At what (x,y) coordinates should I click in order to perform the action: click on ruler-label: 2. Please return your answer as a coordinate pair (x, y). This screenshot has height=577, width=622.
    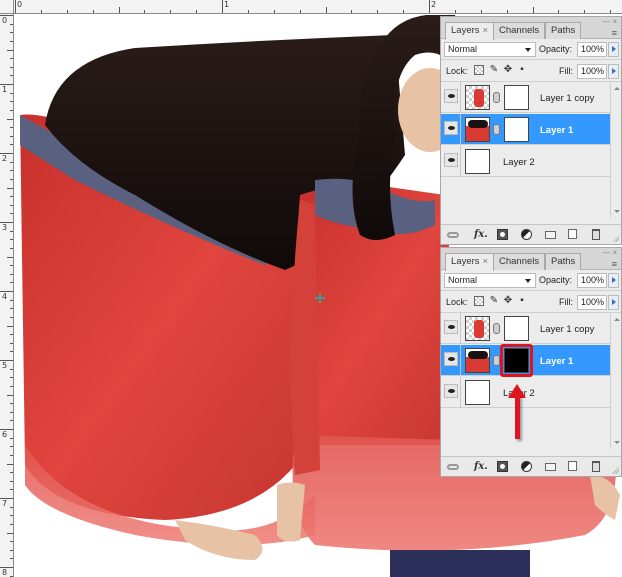
    Looking at the image, I should click on (434, 4).